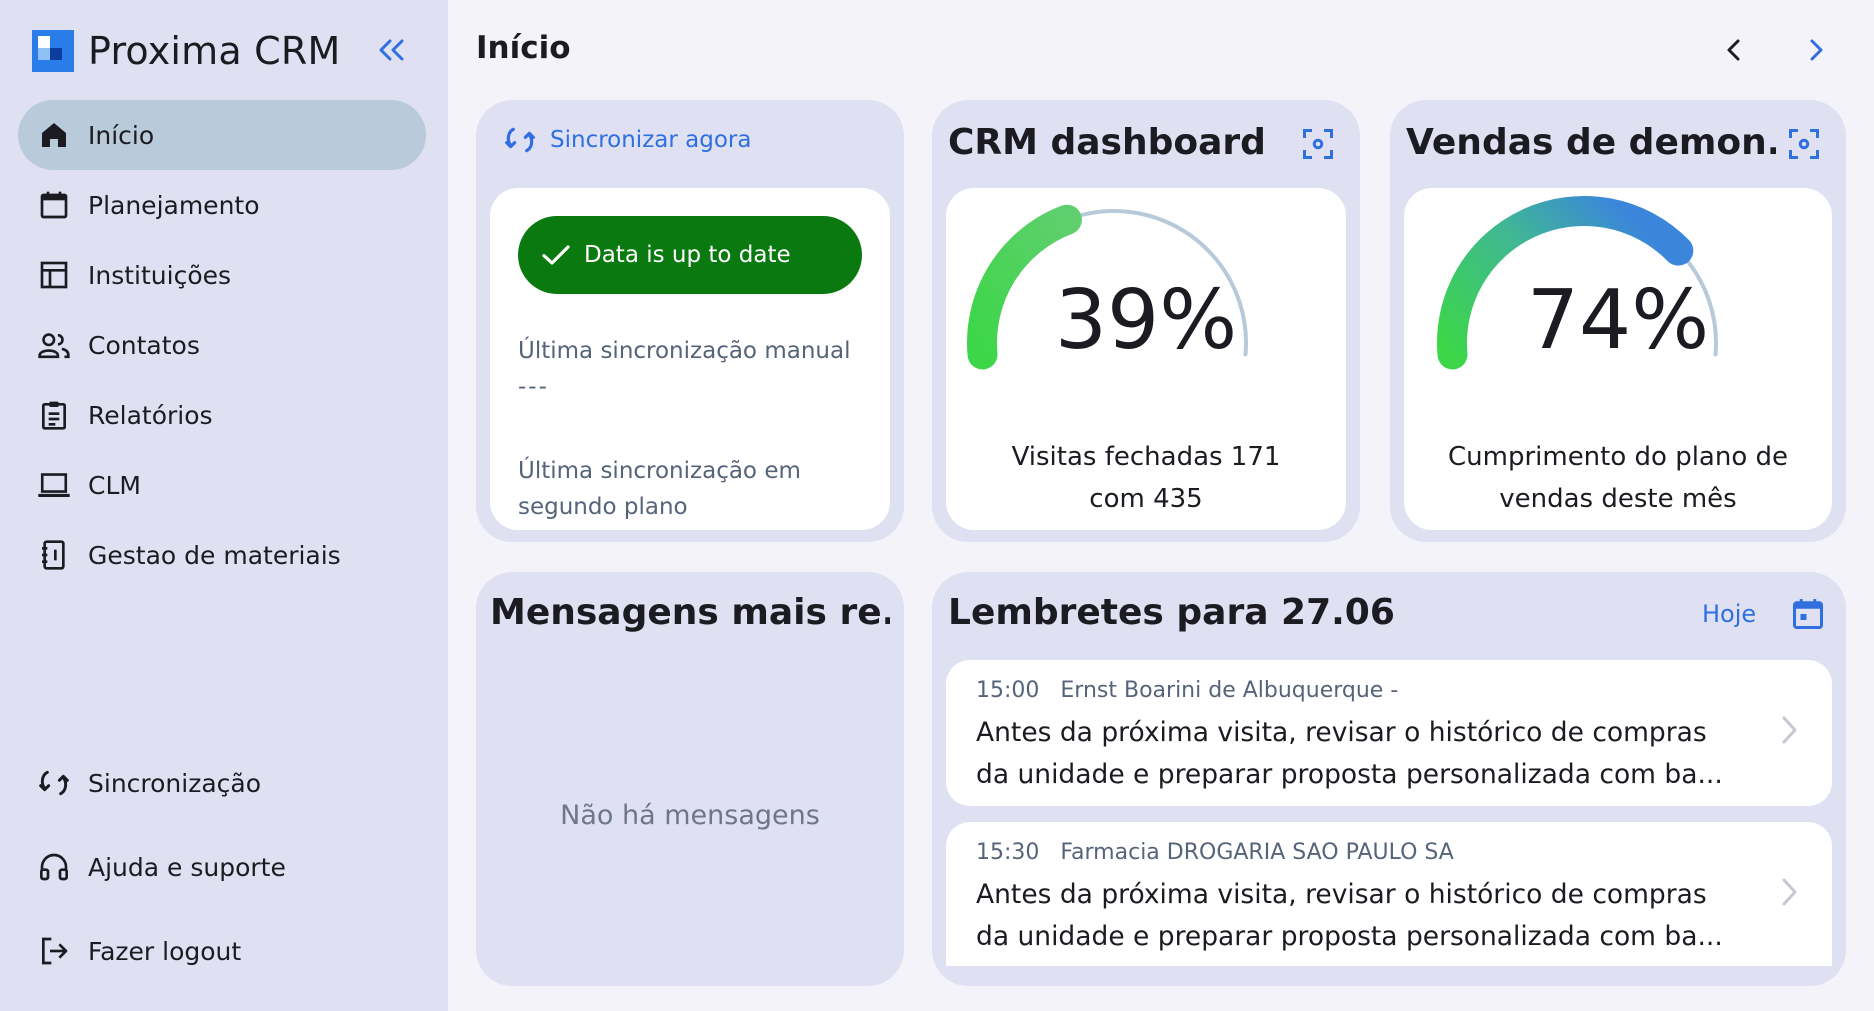  I want to click on next-button, so click(1816, 50).